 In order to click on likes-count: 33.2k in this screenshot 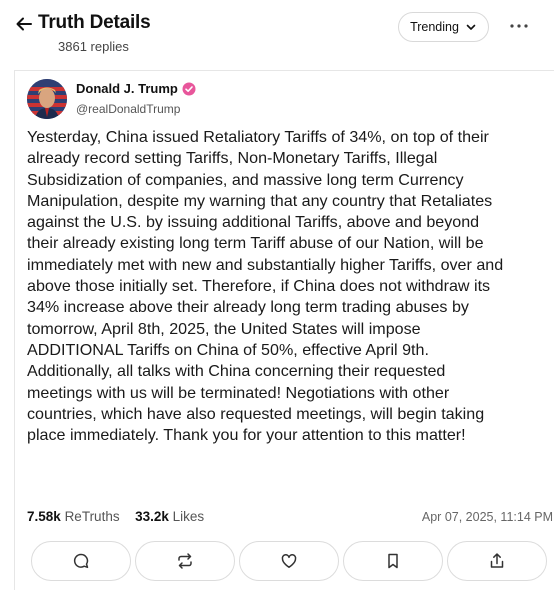, I will do `click(152, 516)`.